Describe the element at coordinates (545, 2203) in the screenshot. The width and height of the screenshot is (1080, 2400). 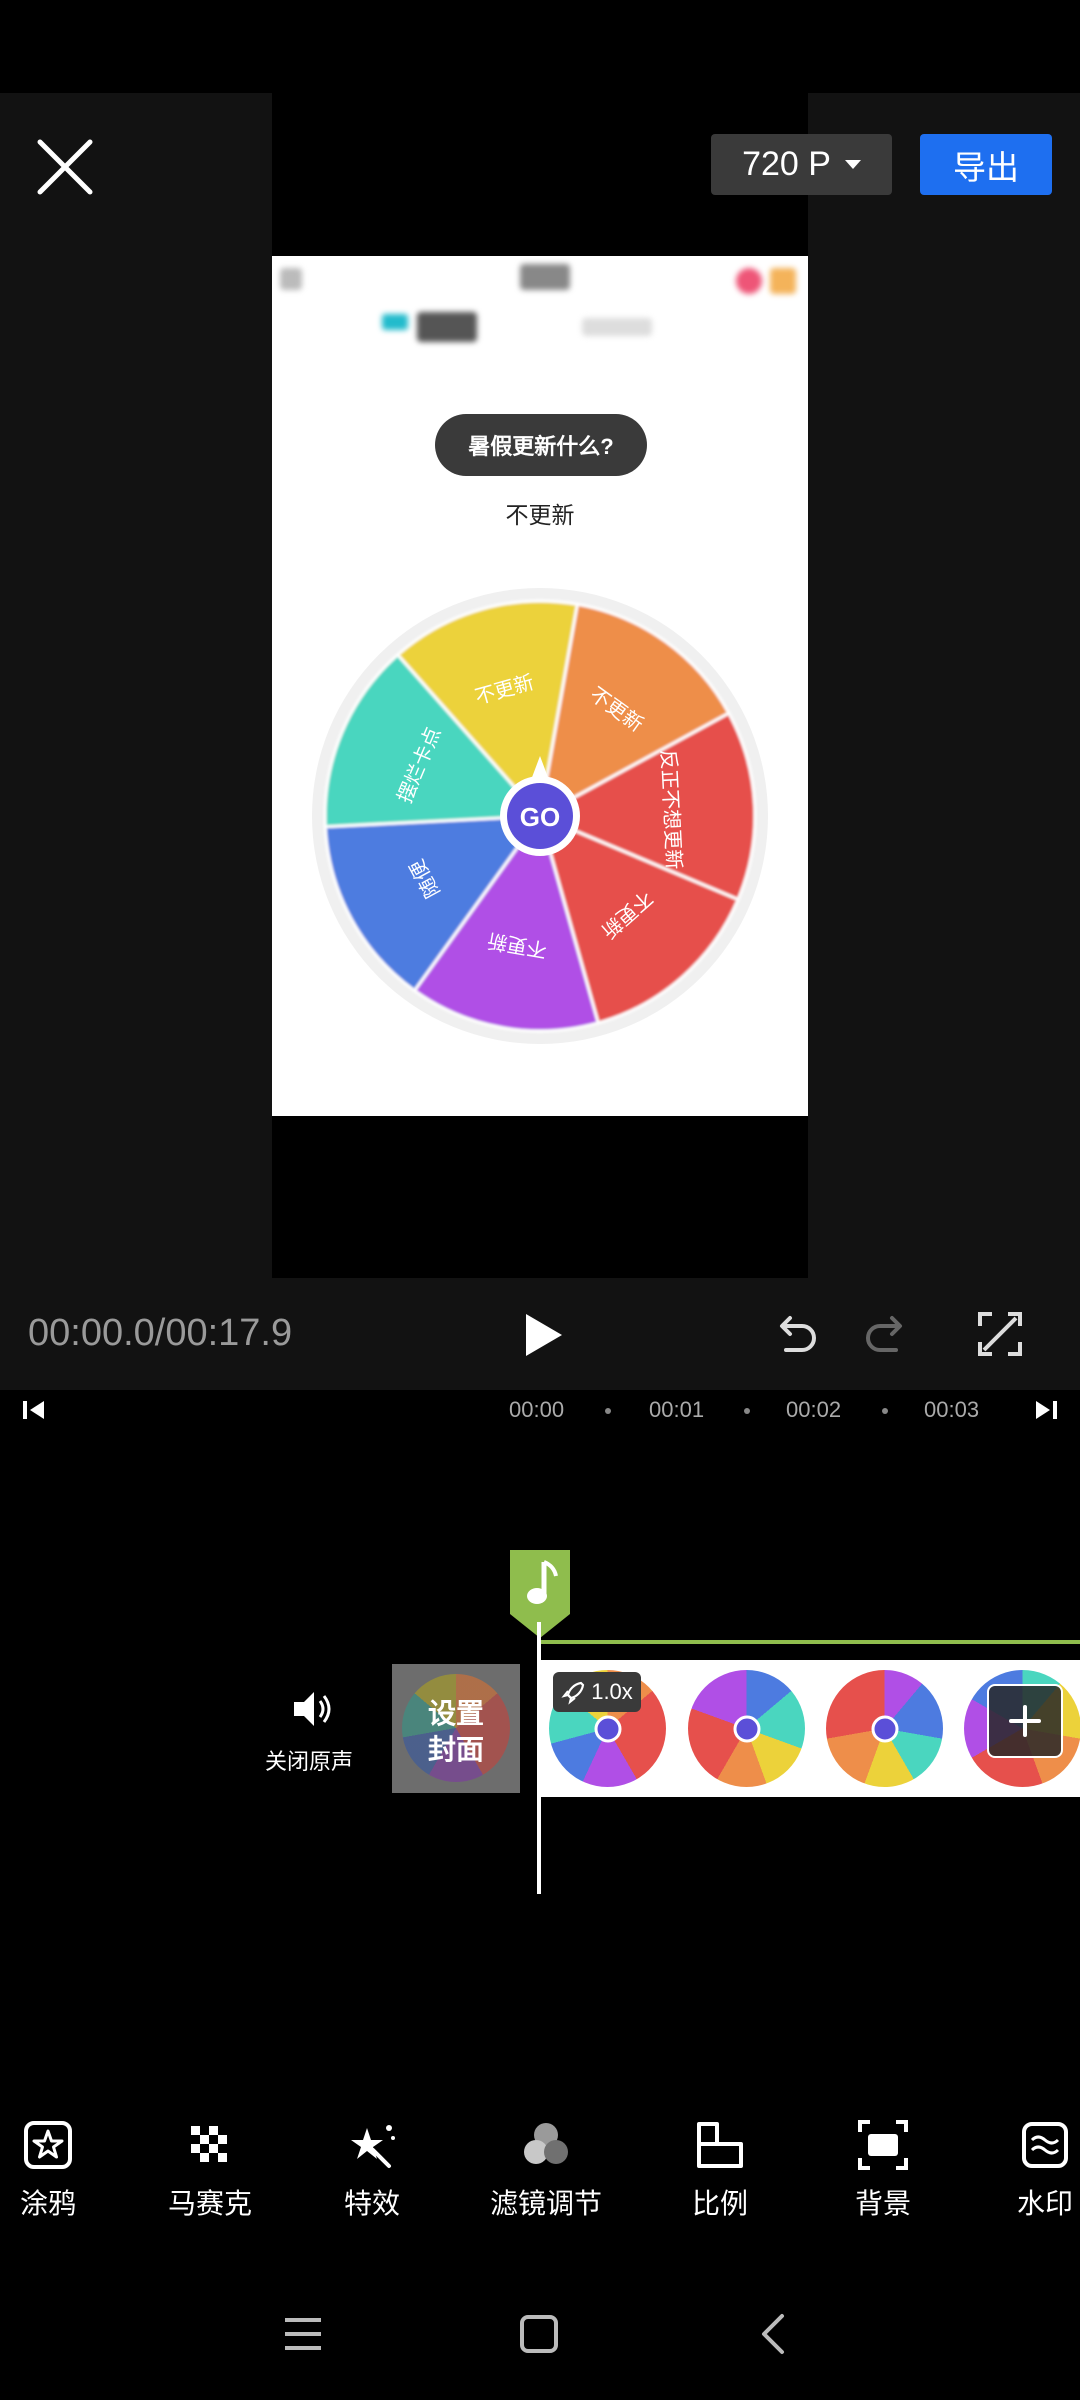
I see `tool-label: 滤镜调节` at that location.